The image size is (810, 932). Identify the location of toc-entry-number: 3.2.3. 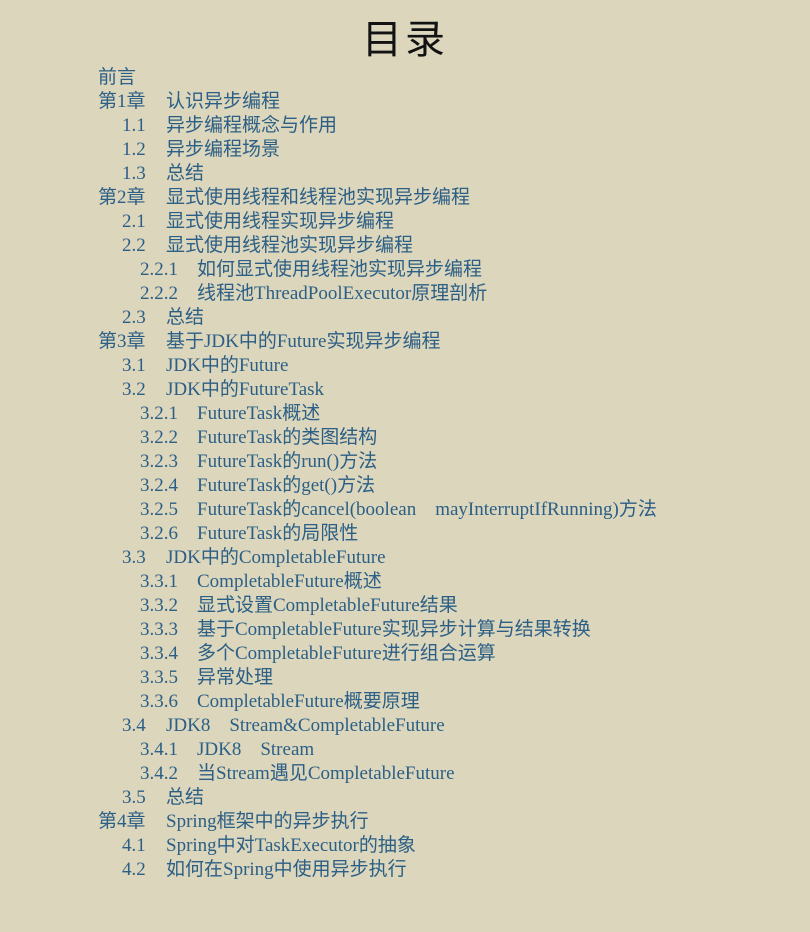
(159, 461).